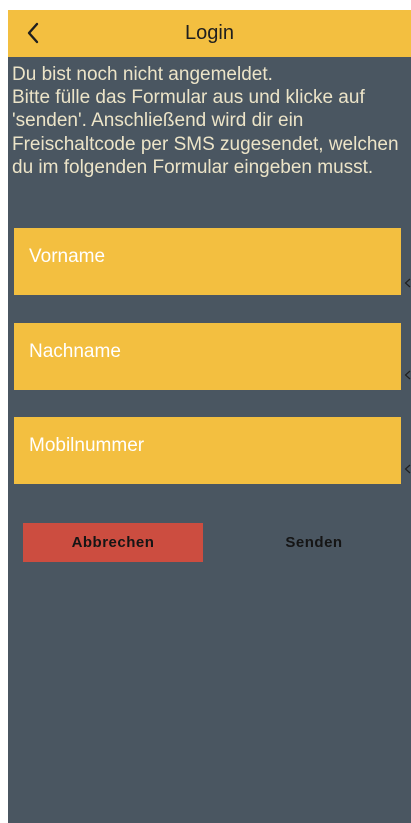 This screenshot has height=823, width=411. I want to click on mobile-field-wrapper, so click(207, 450).